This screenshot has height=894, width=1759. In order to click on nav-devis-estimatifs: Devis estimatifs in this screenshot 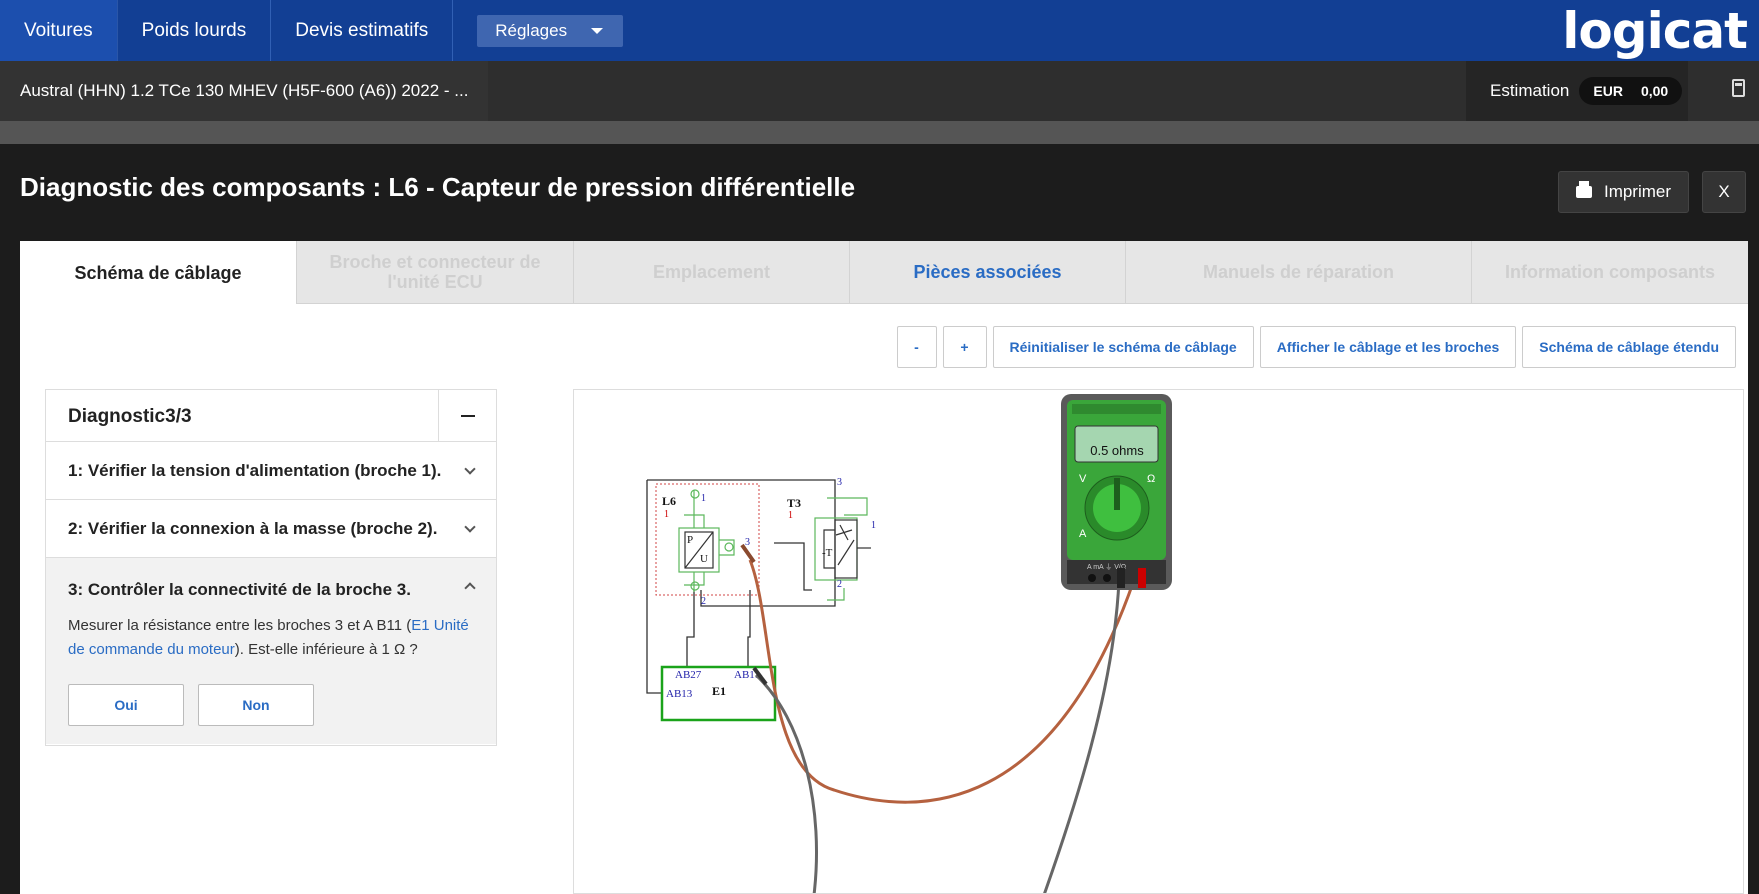, I will do `click(362, 30)`.